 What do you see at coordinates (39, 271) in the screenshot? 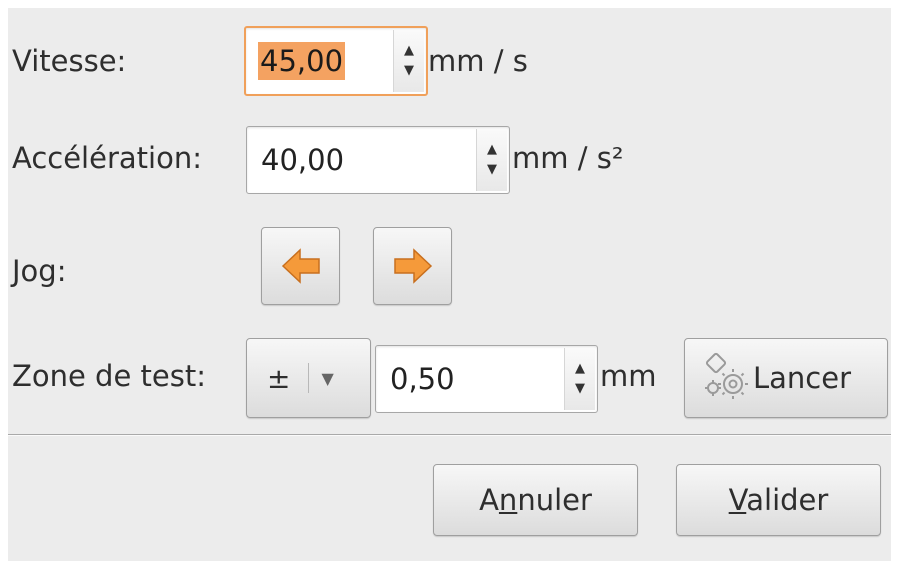
I see `jog-label: Jog:` at bounding box center [39, 271].